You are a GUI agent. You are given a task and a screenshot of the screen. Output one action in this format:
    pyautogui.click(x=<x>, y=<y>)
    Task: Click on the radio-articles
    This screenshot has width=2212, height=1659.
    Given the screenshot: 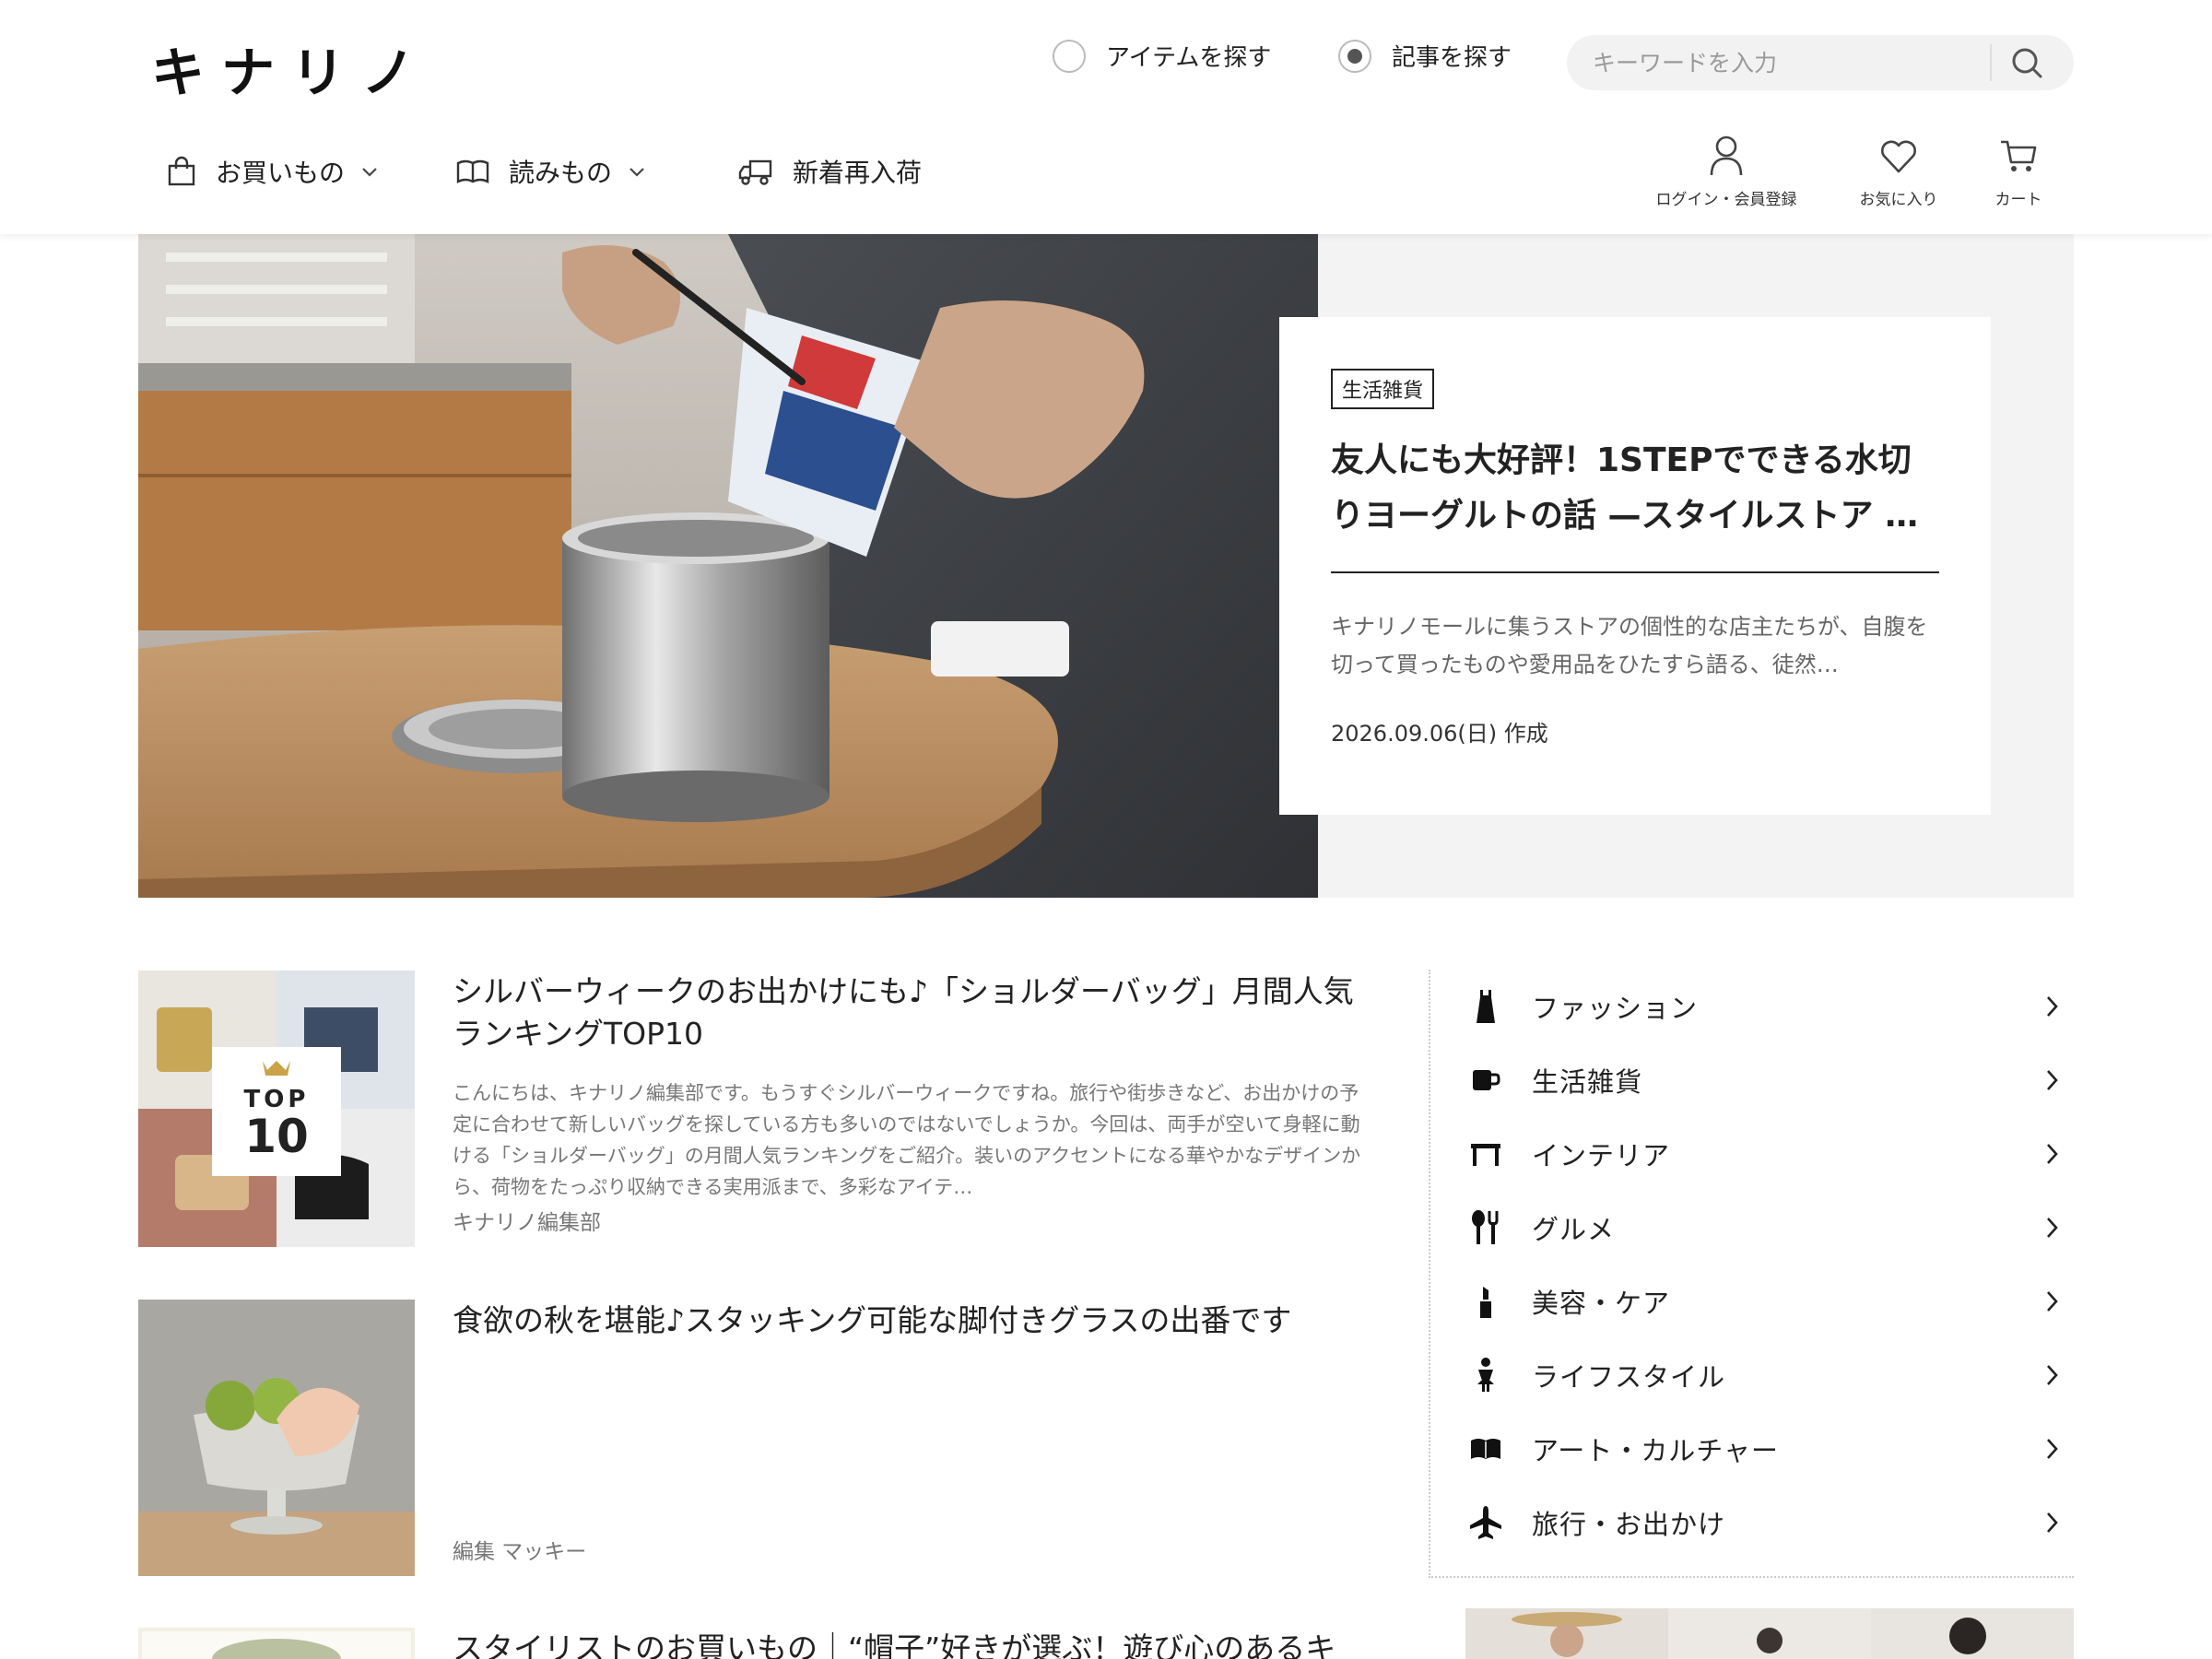 What is the action you would take?
    pyautogui.click(x=1354, y=56)
    